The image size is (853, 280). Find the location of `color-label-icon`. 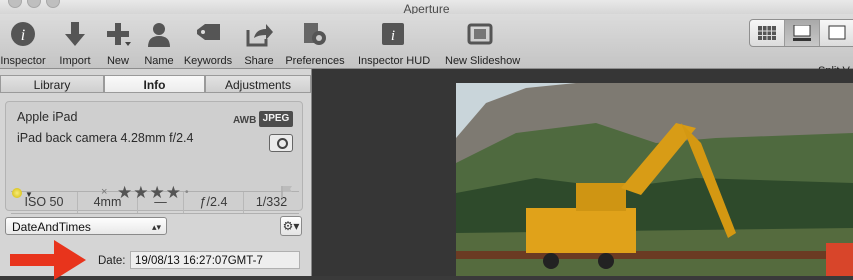

color-label-icon is located at coordinates (17, 193).